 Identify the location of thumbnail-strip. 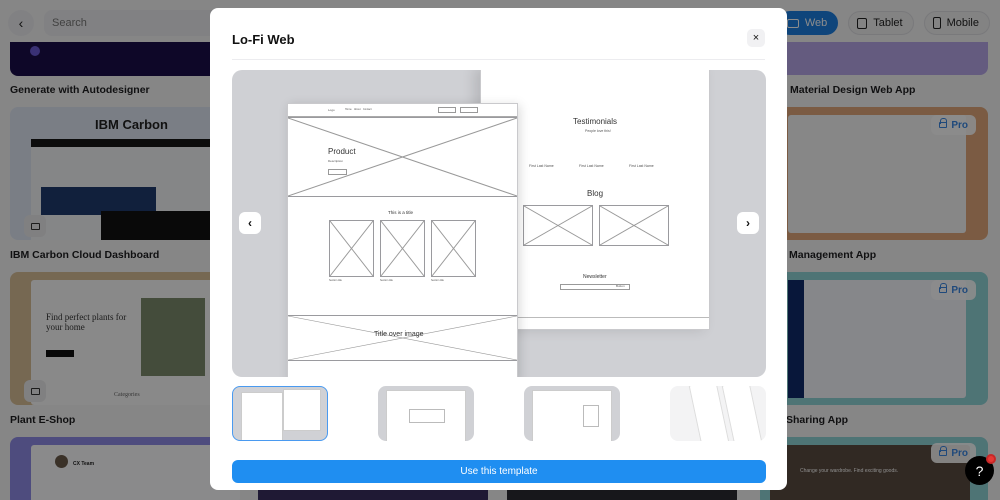
(499, 414).